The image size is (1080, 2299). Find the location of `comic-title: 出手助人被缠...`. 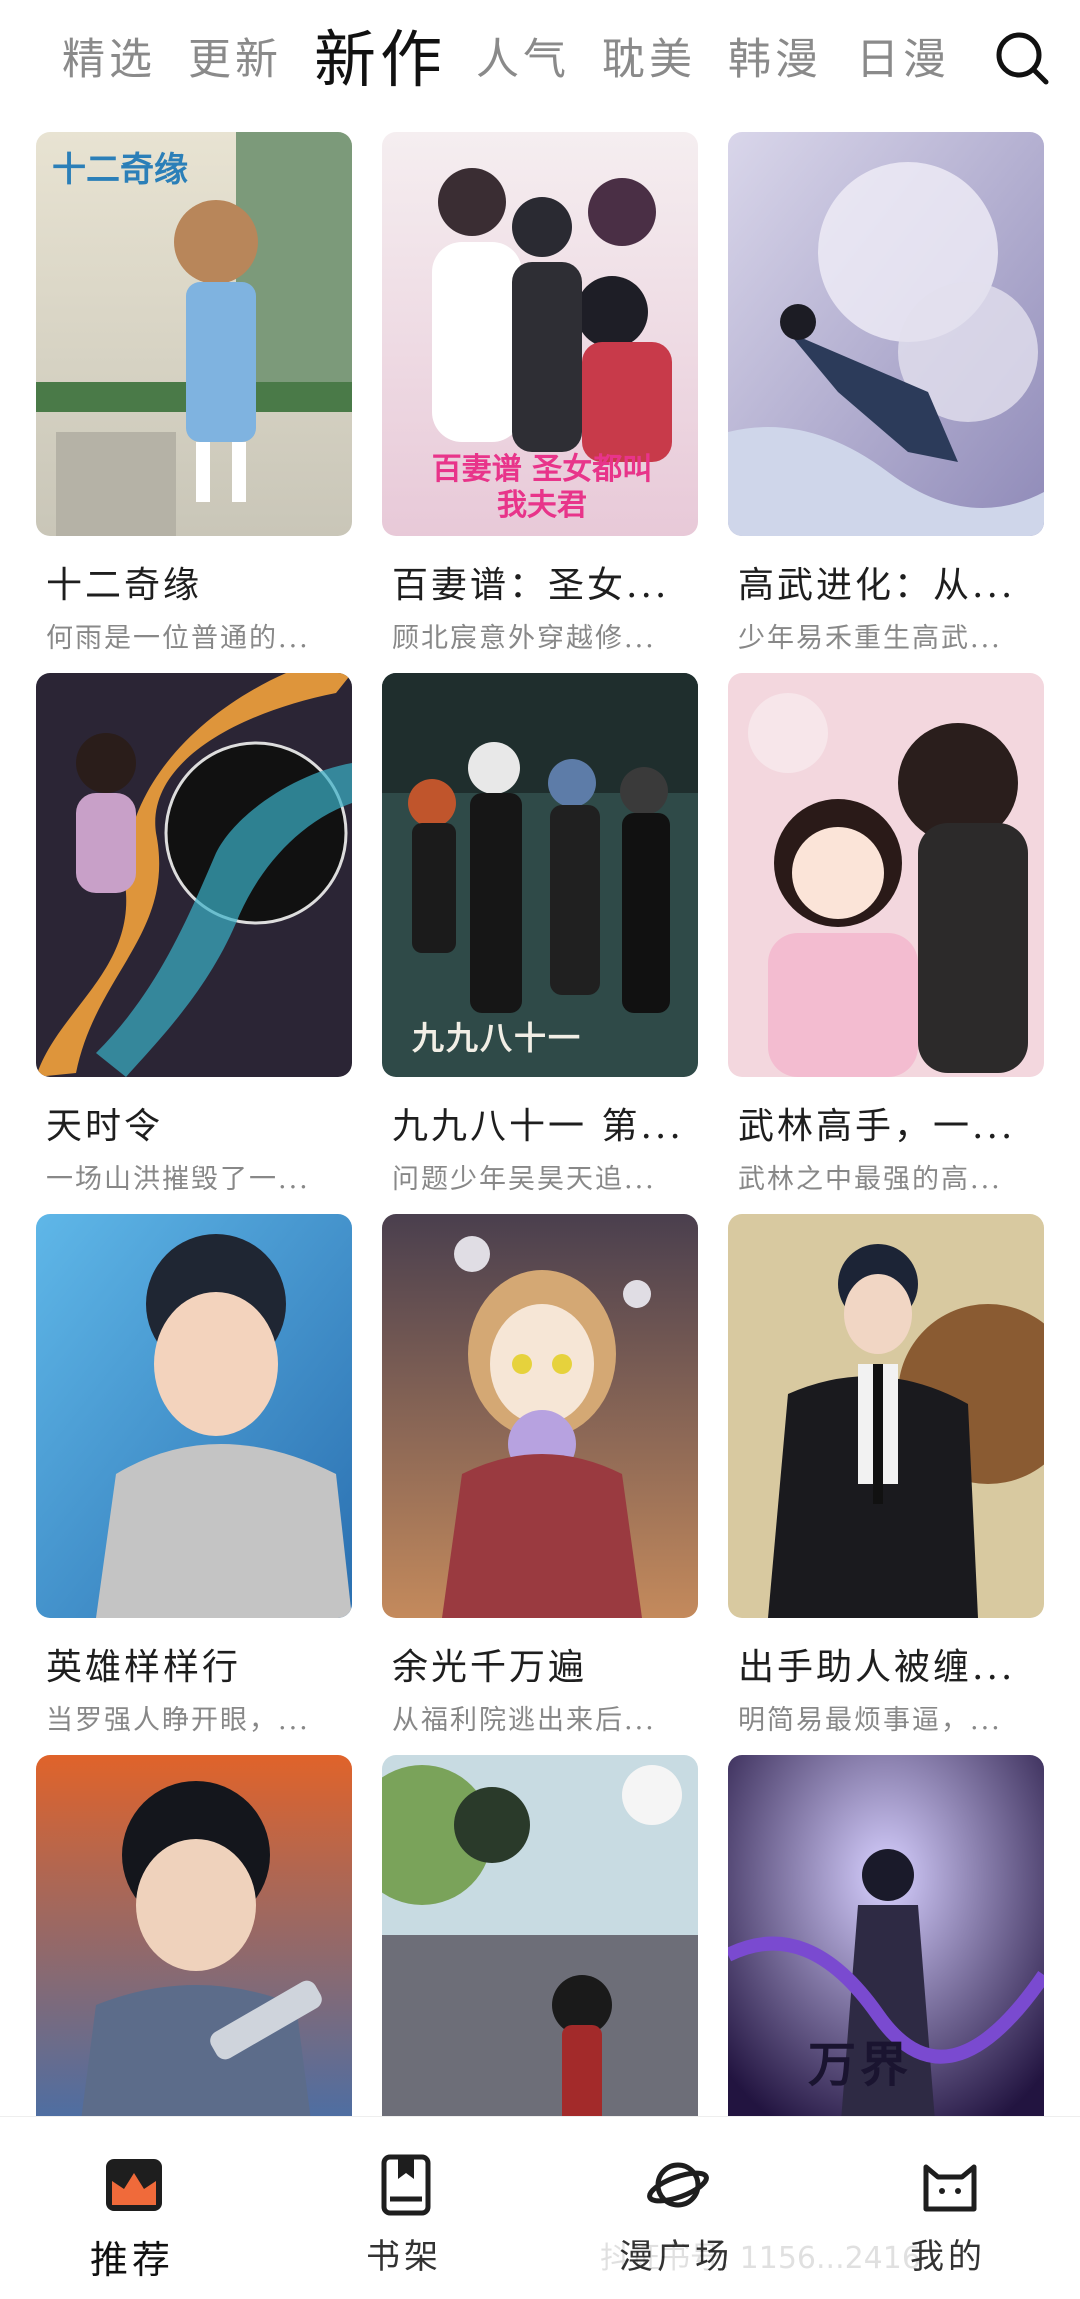

comic-title: 出手助人被缠... is located at coordinates (877, 1667).